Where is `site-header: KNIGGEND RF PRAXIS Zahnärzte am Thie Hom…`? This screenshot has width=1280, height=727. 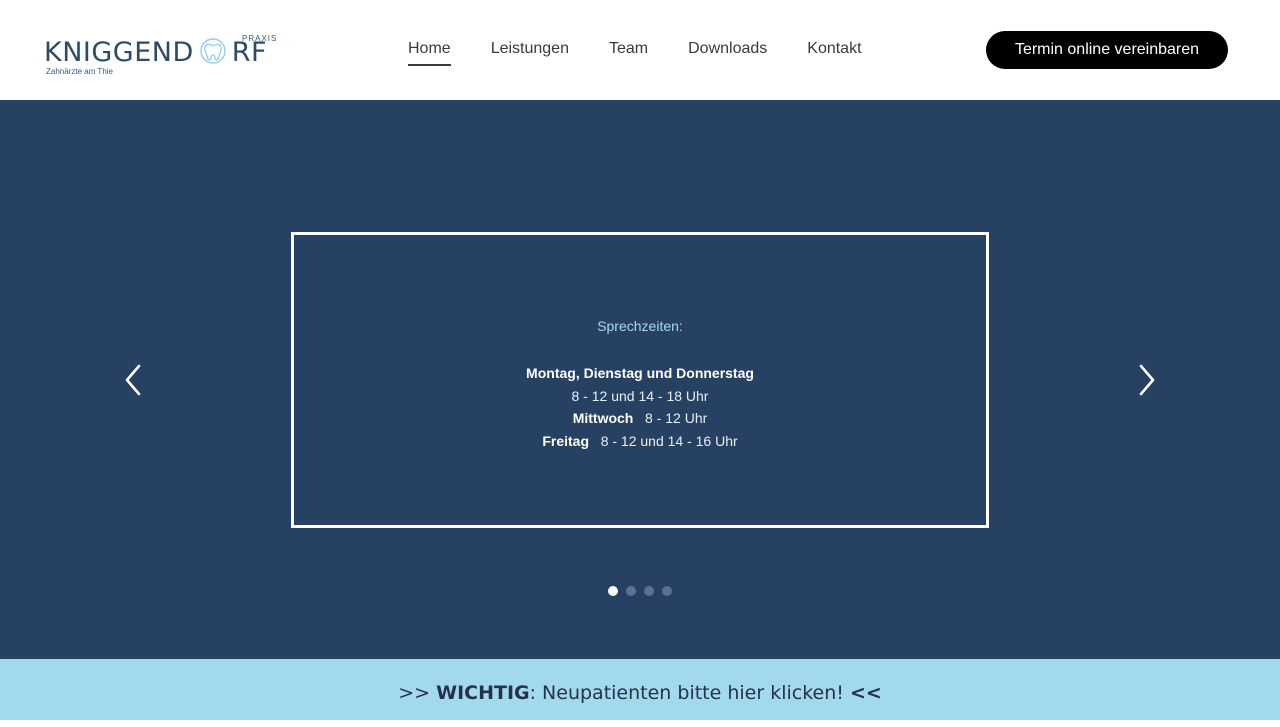 site-header: KNIGGEND RF PRAXIS Zahnärzte am Thie Hom… is located at coordinates (640, 50).